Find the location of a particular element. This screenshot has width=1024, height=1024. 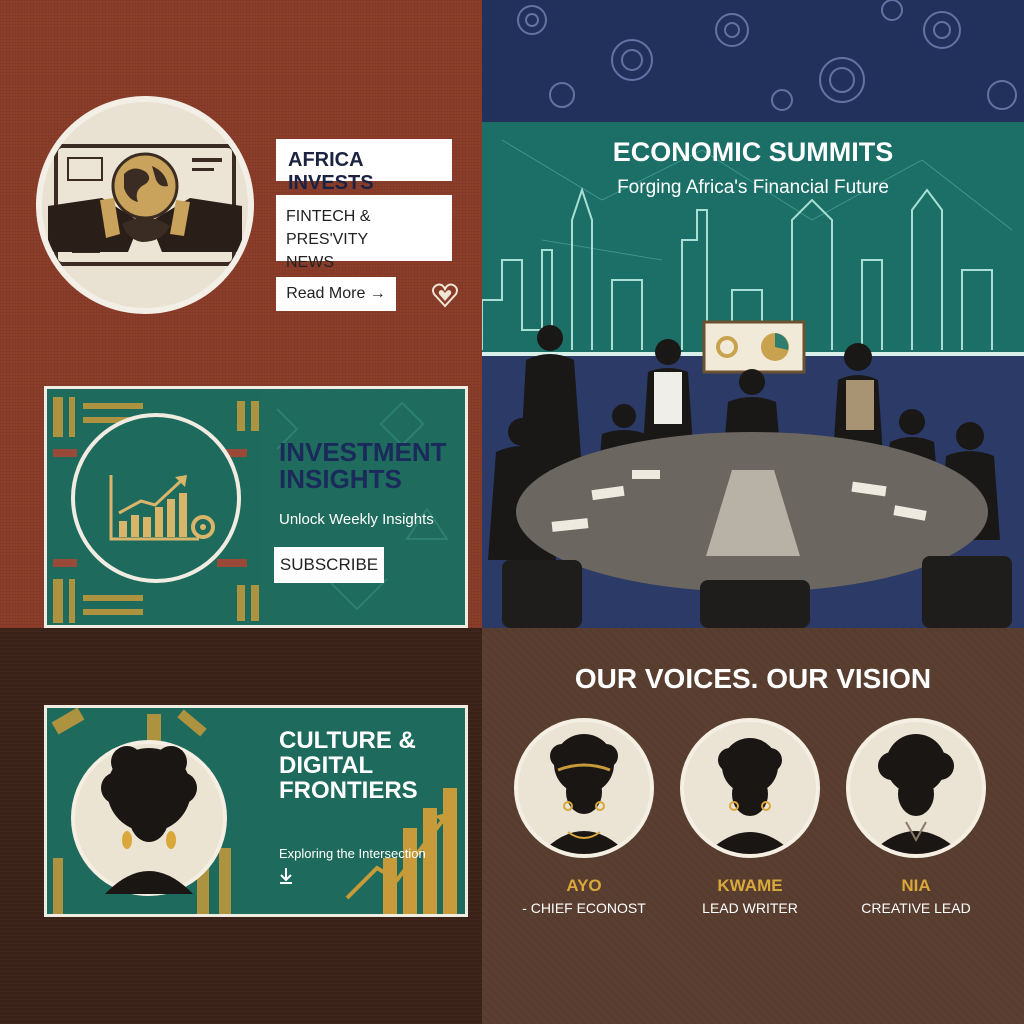

africa-invests-title: AFRICA INVESTS is located at coordinates (364, 166).